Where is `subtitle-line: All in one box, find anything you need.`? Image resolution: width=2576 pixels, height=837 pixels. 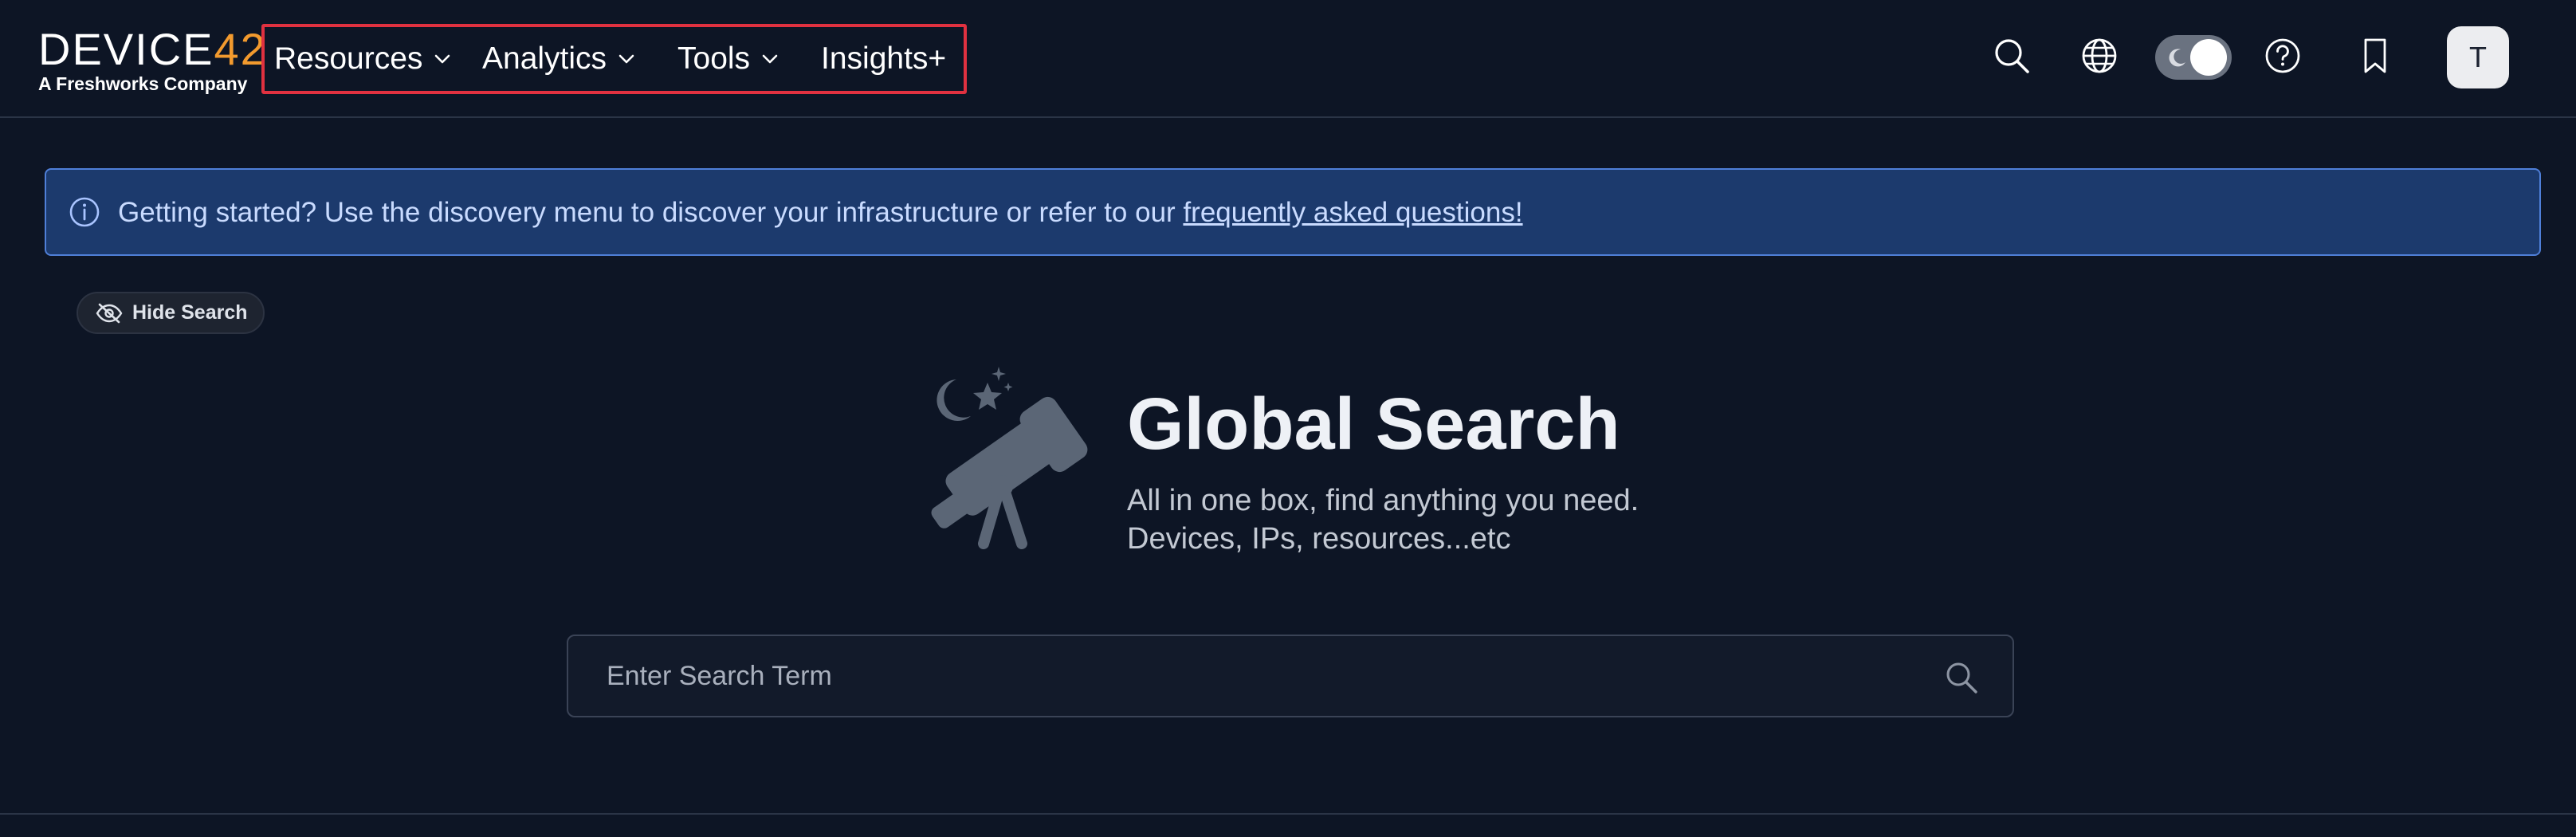 subtitle-line: All in one box, find anything you need. is located at coordinates (1383, 501).